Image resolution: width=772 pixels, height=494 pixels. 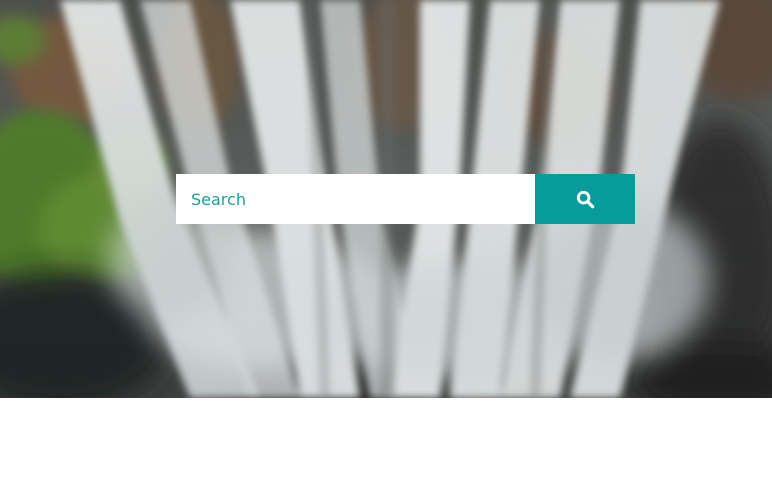 I want to click on search-input, so click(x=355, y=199).